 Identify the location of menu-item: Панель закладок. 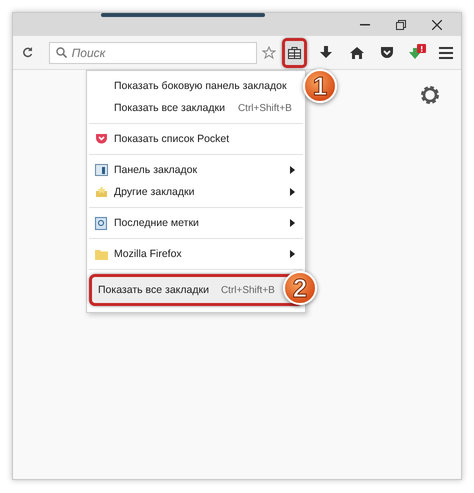
(196, 170).